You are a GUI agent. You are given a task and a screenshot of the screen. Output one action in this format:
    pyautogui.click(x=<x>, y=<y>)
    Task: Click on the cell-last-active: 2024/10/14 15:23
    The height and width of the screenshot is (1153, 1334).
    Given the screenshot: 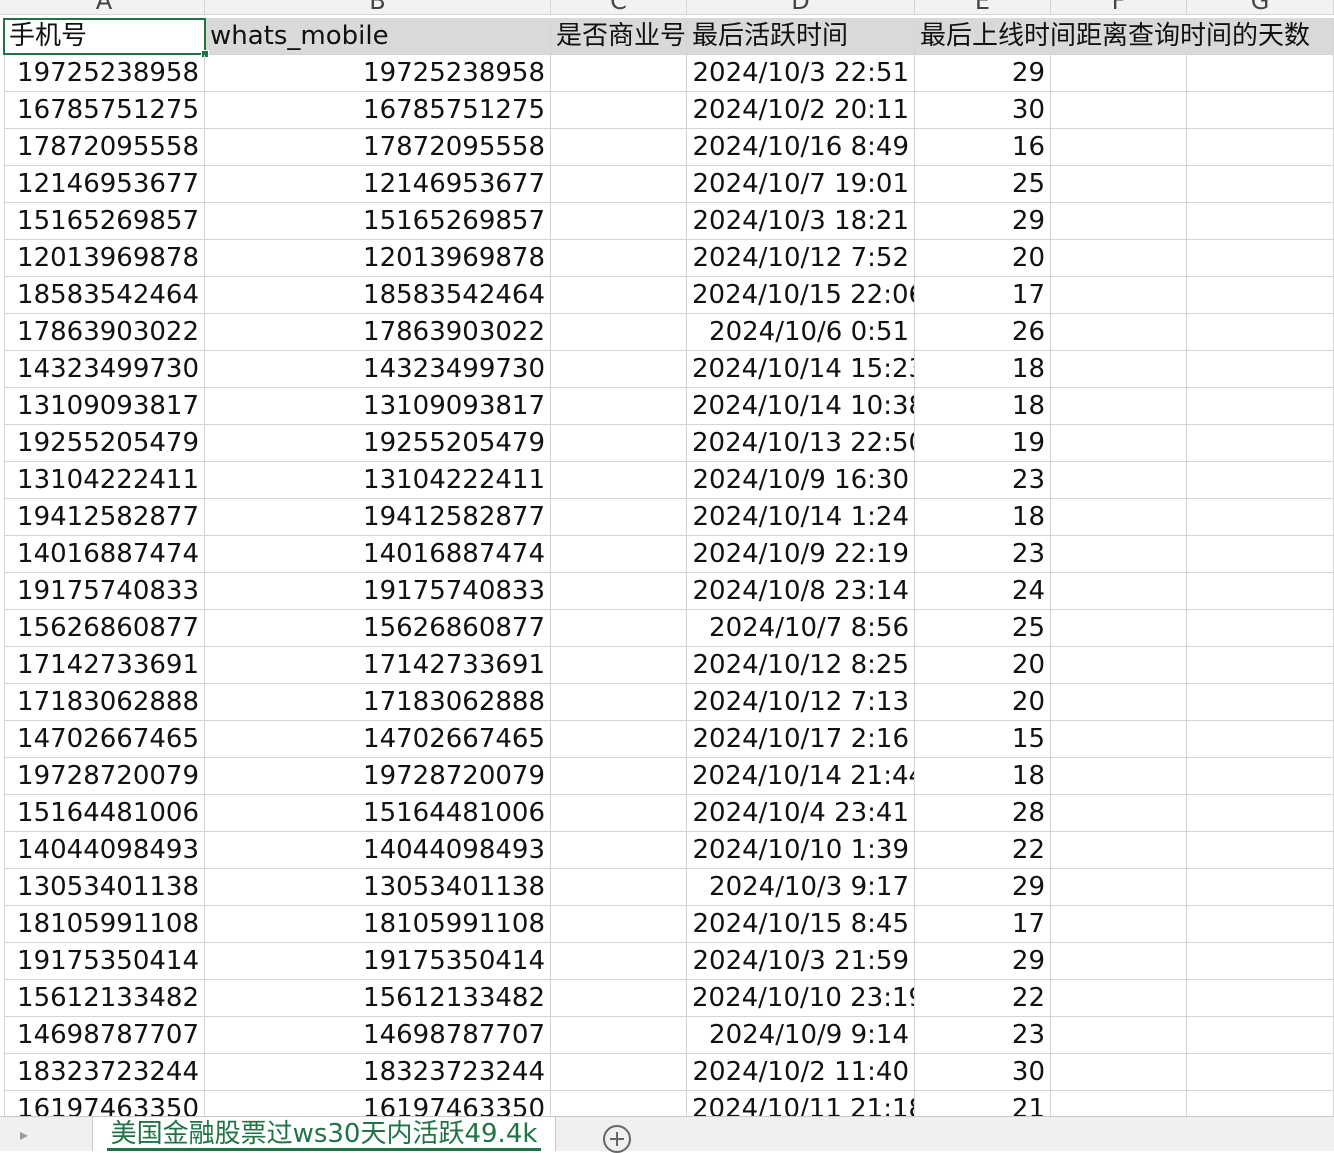 What is the action you would take?
    pyautogui.click(x=801, y=369)
    